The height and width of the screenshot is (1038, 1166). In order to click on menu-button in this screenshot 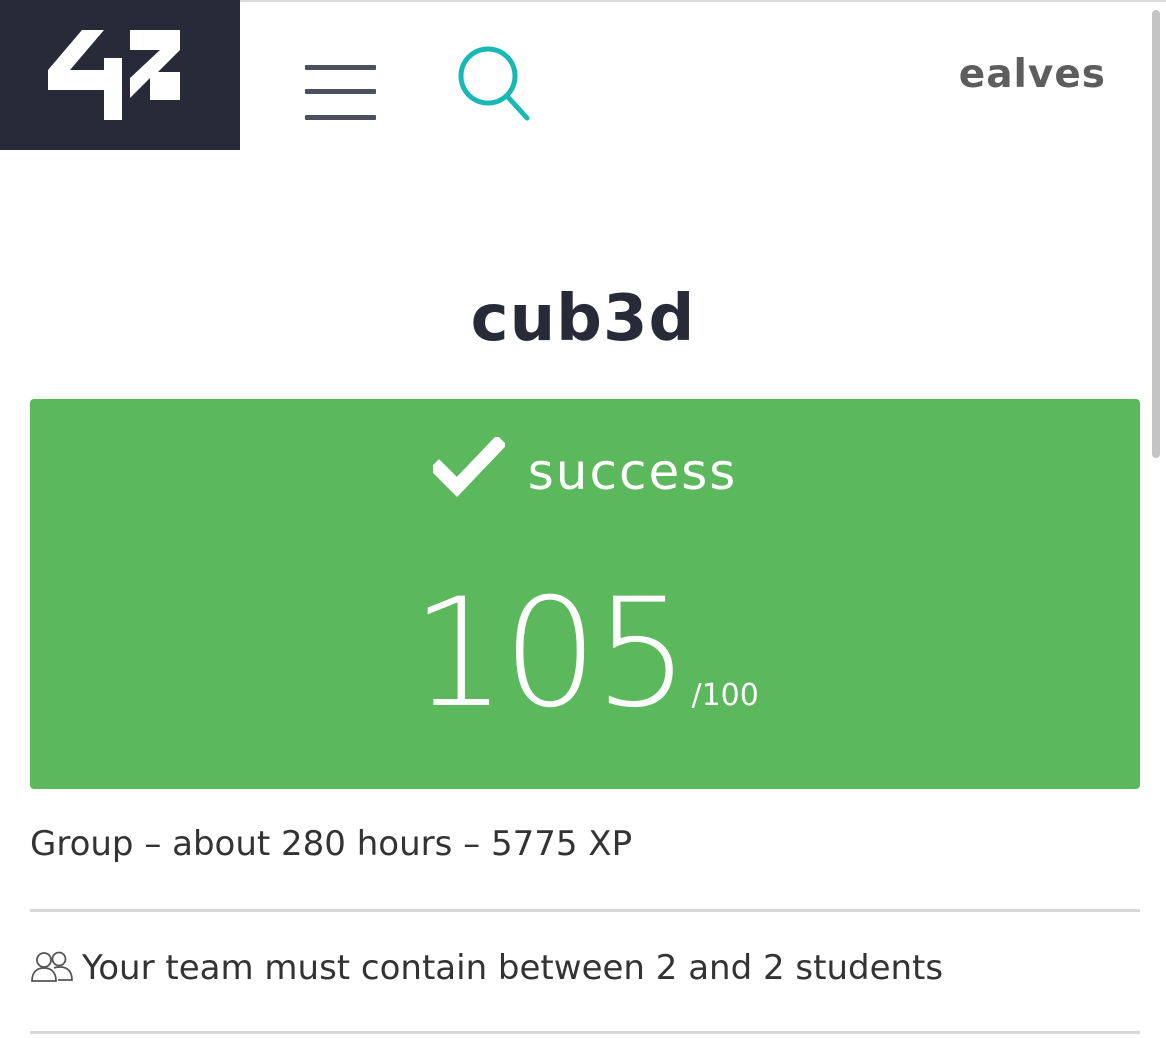, I will do `click(341, 91)`.